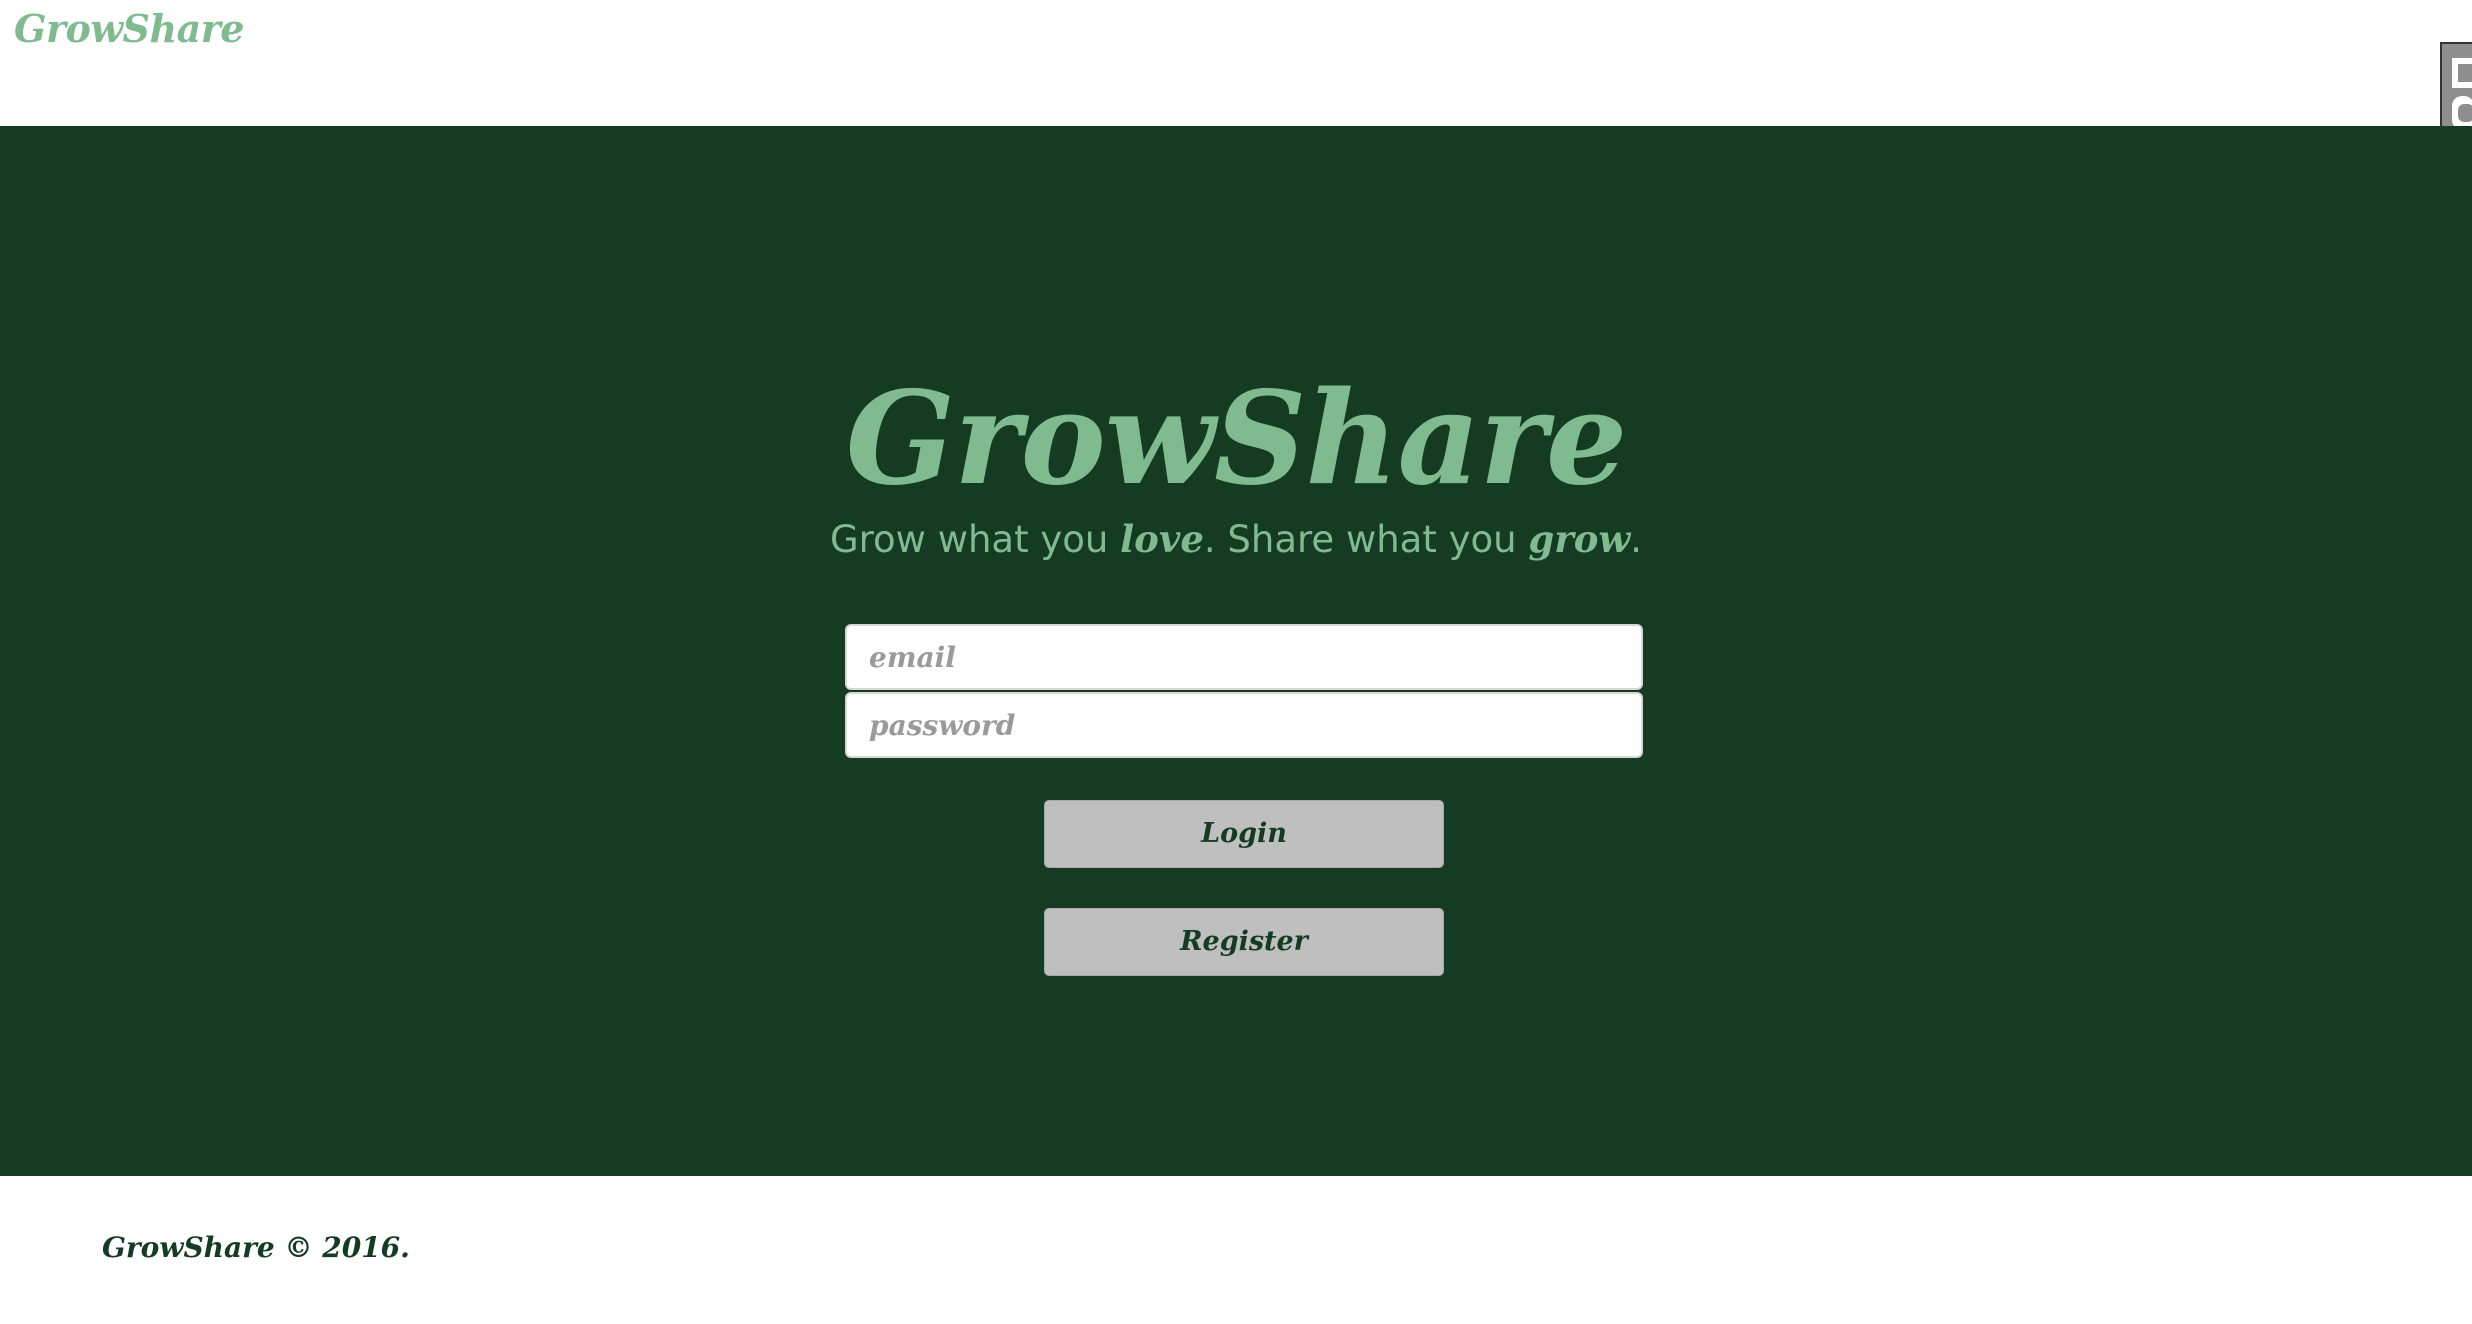 The image size is (2472, 1324). Describe the element at coordinates (1236, 439) in the screenshot. I see `hero-title: GrowShare` at that location.